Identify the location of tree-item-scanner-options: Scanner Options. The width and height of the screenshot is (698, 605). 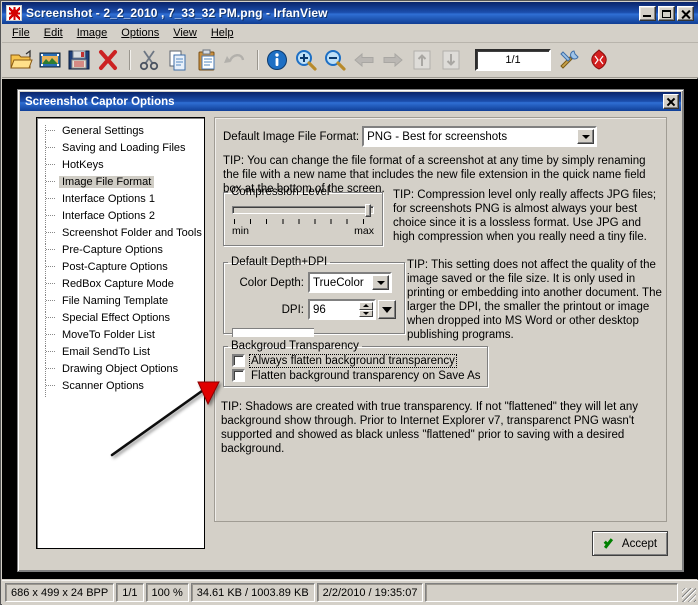
(120, 387).